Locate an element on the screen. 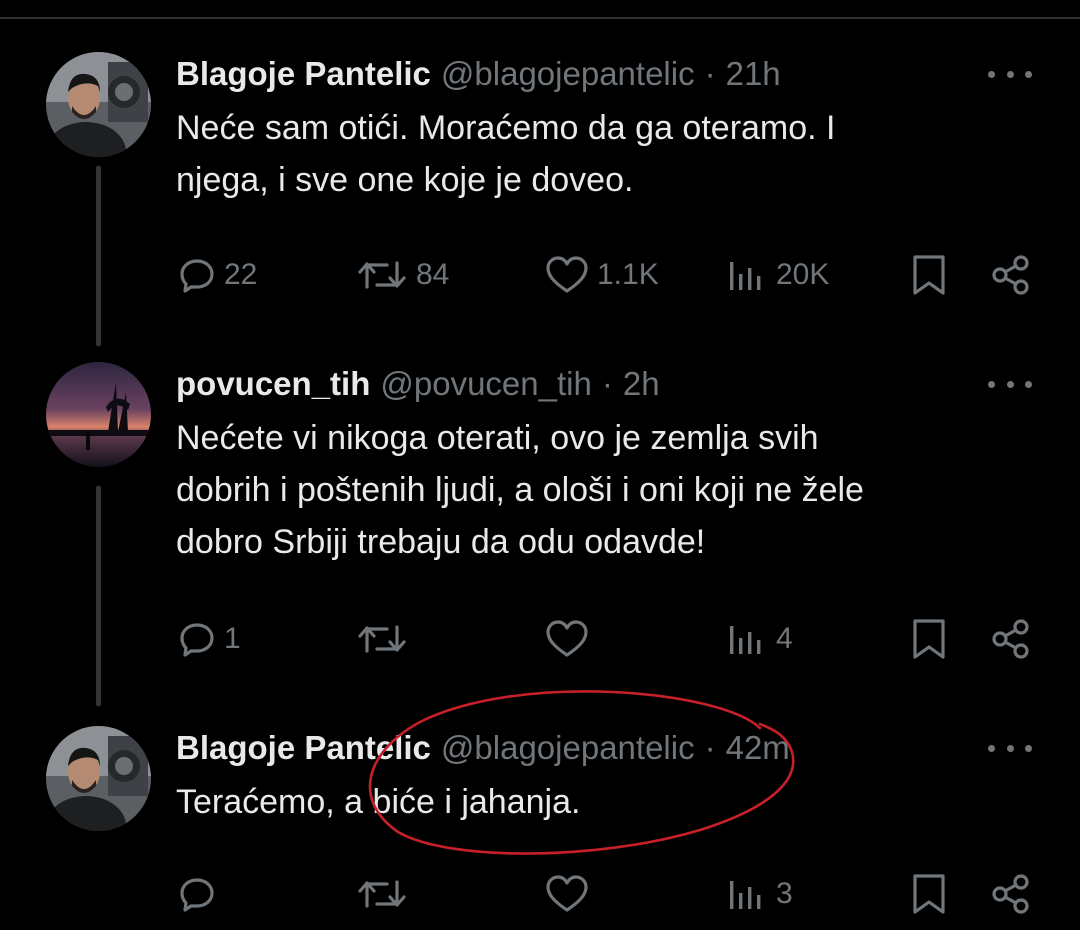  tweet-header: Blagoje Pantelic @blagojepantelic · 21h is located at coordinates (478, 74).